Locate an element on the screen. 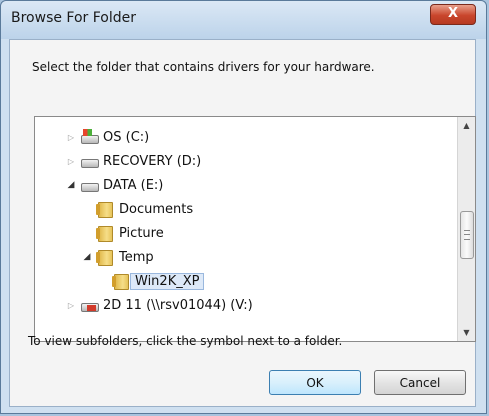 The width and height of the screenshot is (489, 416). tree-item-label: DATA (E:) is located at coordinates (133, 185).